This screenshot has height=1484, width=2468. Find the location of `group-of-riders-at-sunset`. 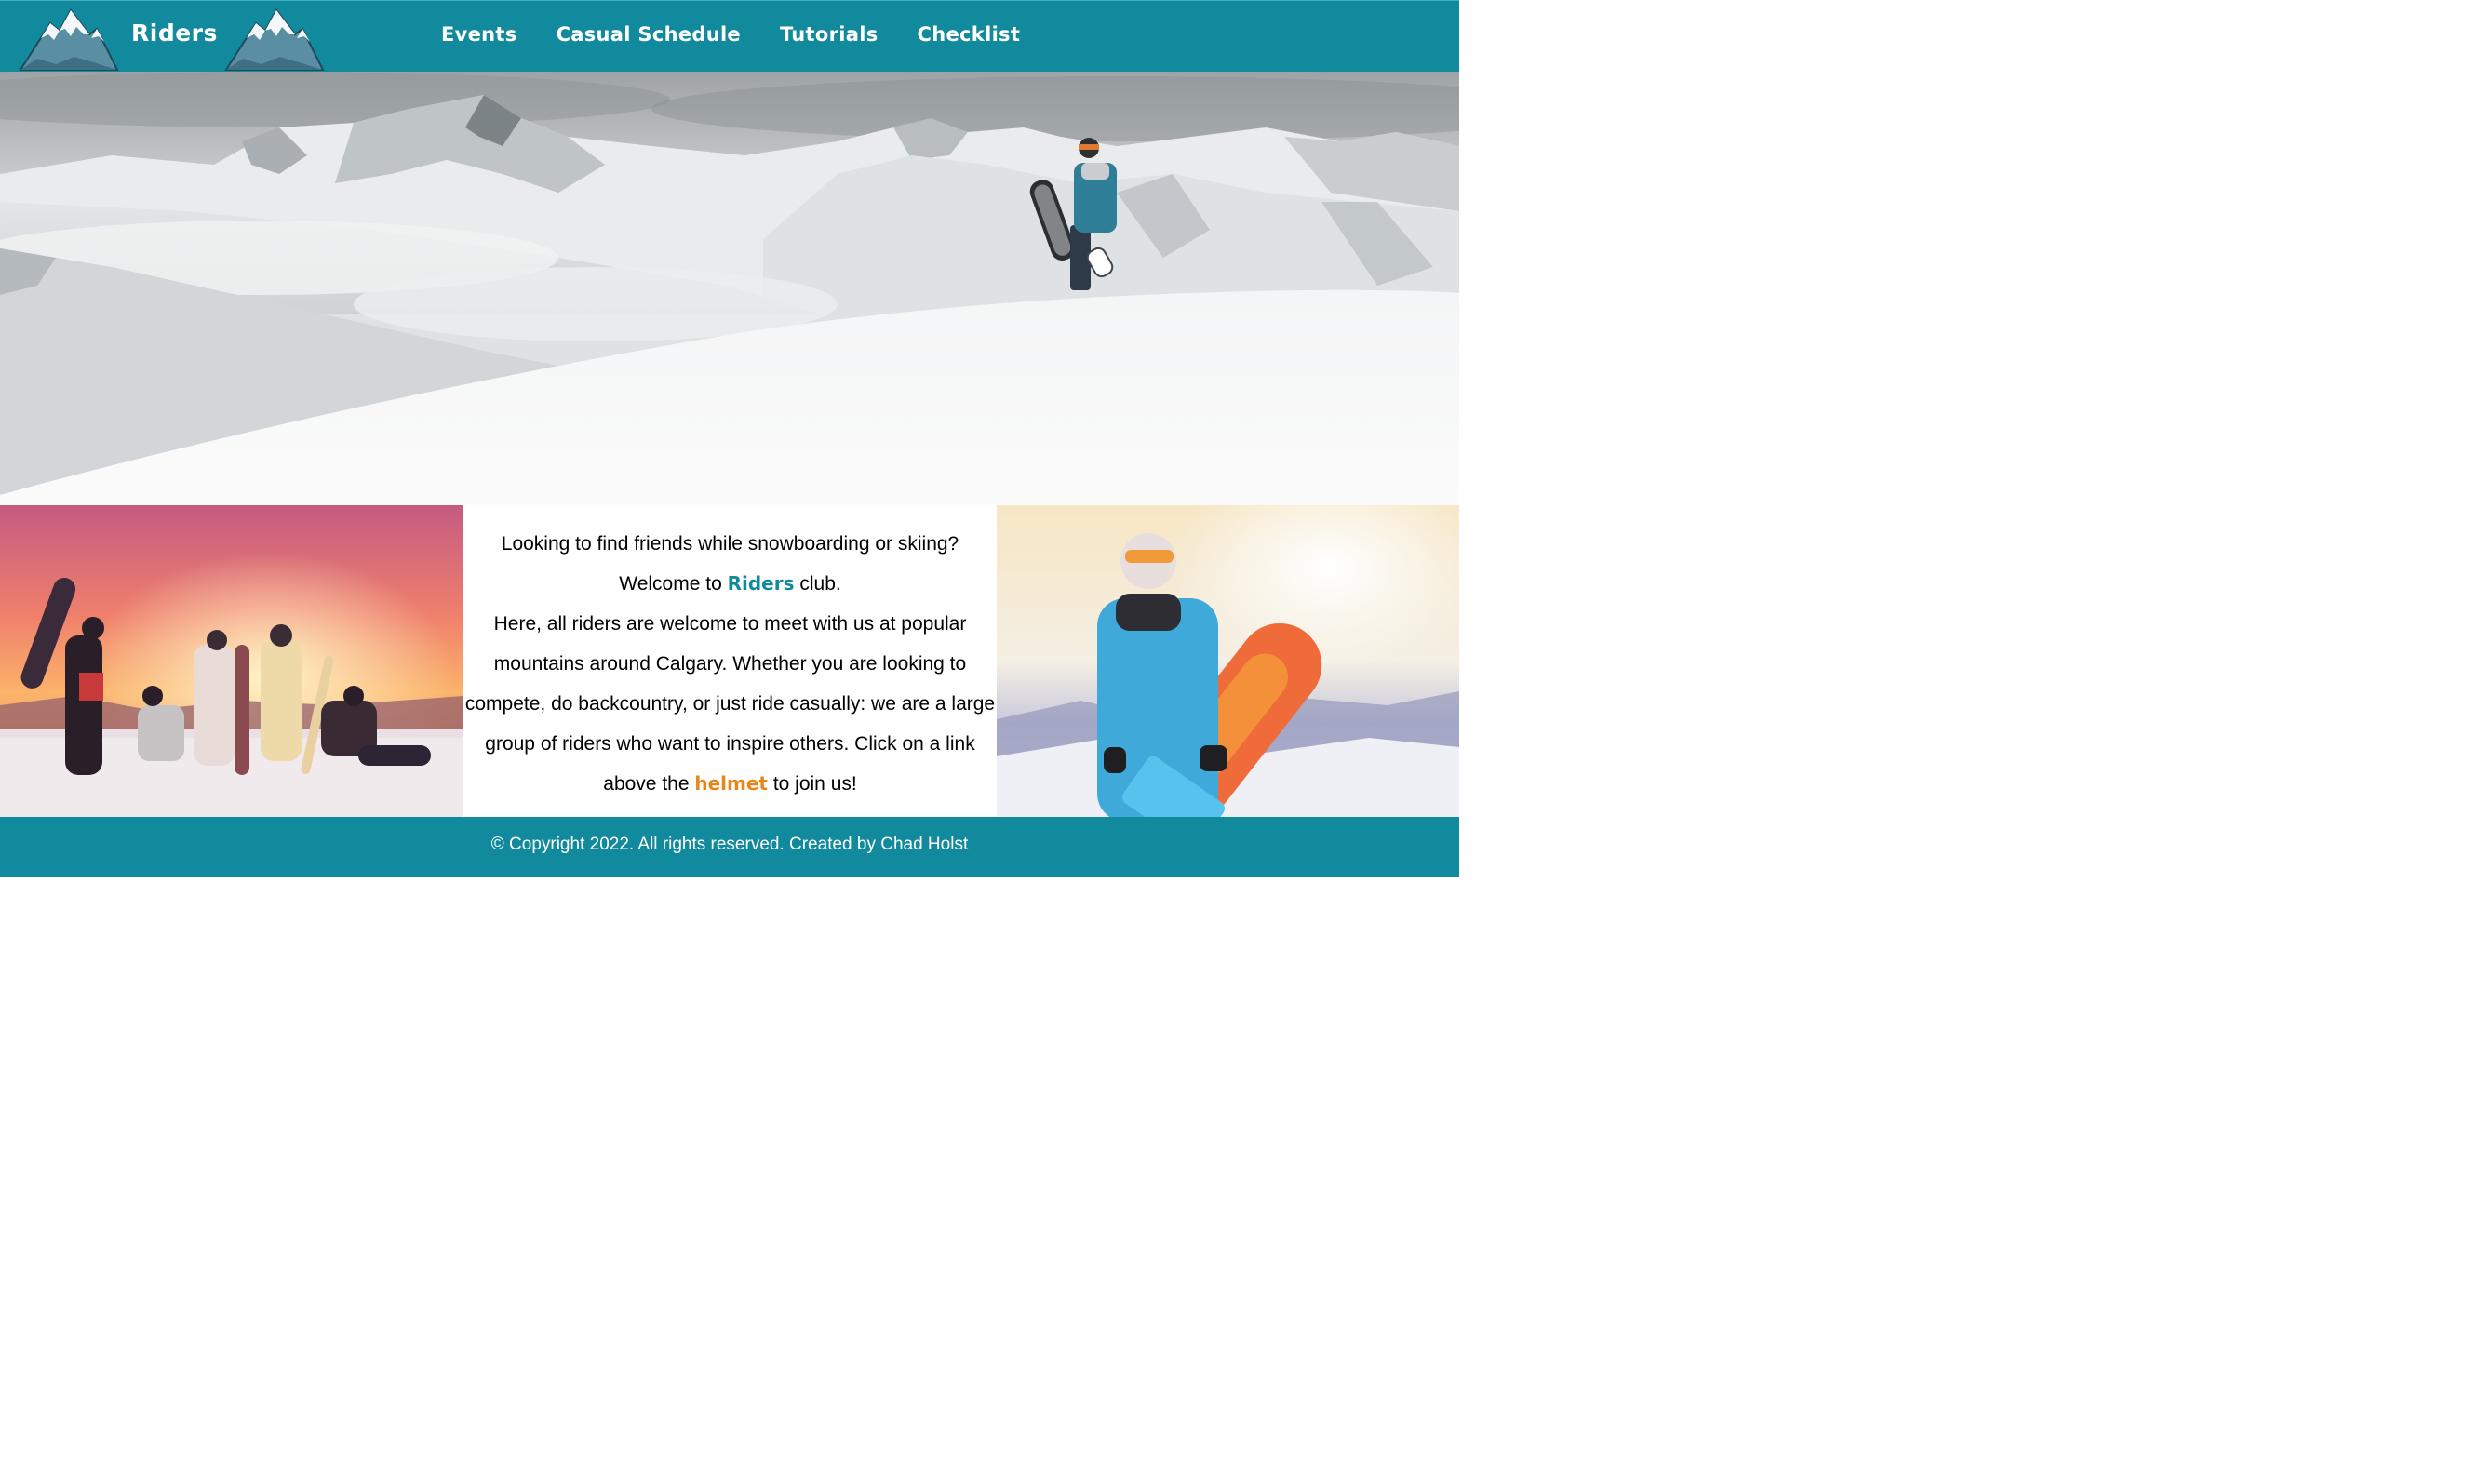

group-of-riders-at-sunset is located at coordinates (231, 661).